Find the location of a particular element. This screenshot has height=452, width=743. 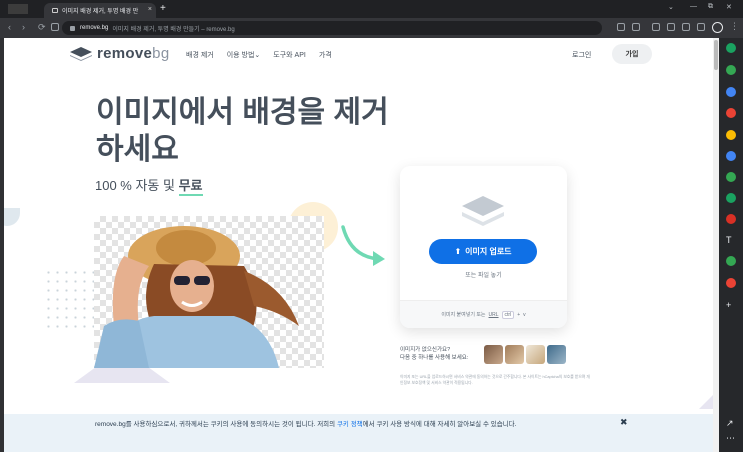

upload-icon: ⬆ is located at coordinates (458, 251).